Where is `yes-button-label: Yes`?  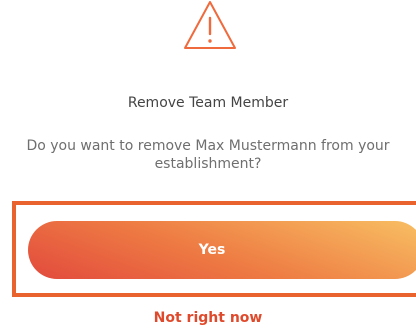
yes-button-label: Yes is located at coordinates (212, 250).